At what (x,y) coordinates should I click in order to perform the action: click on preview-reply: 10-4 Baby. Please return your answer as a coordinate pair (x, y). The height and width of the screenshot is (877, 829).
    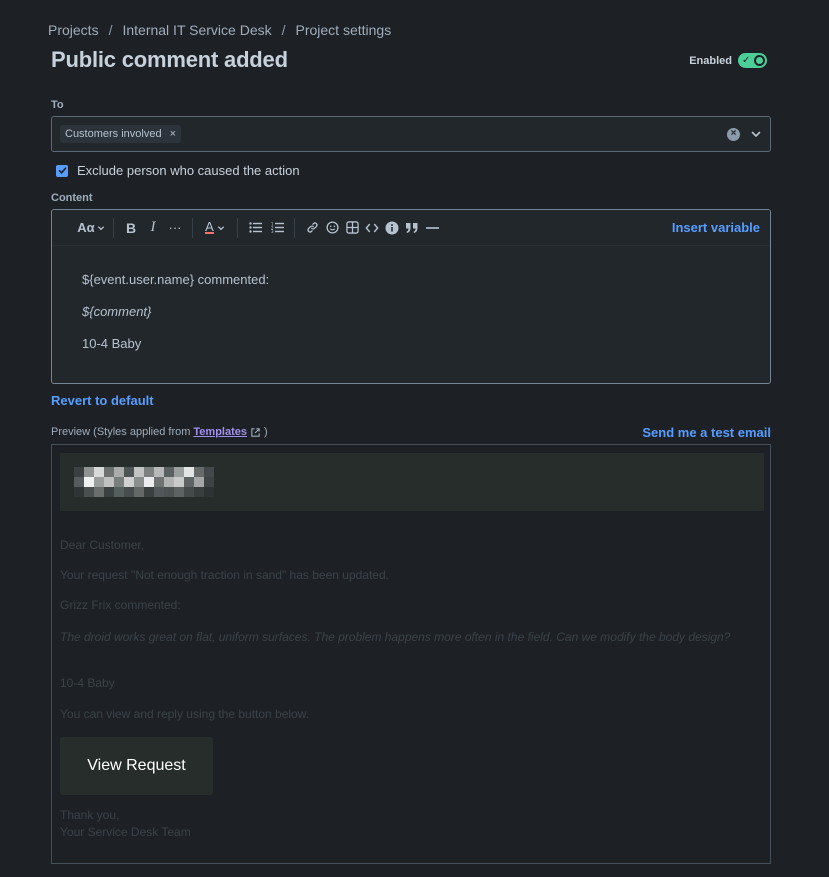
    Looking at the image, I should click on (87, 683).